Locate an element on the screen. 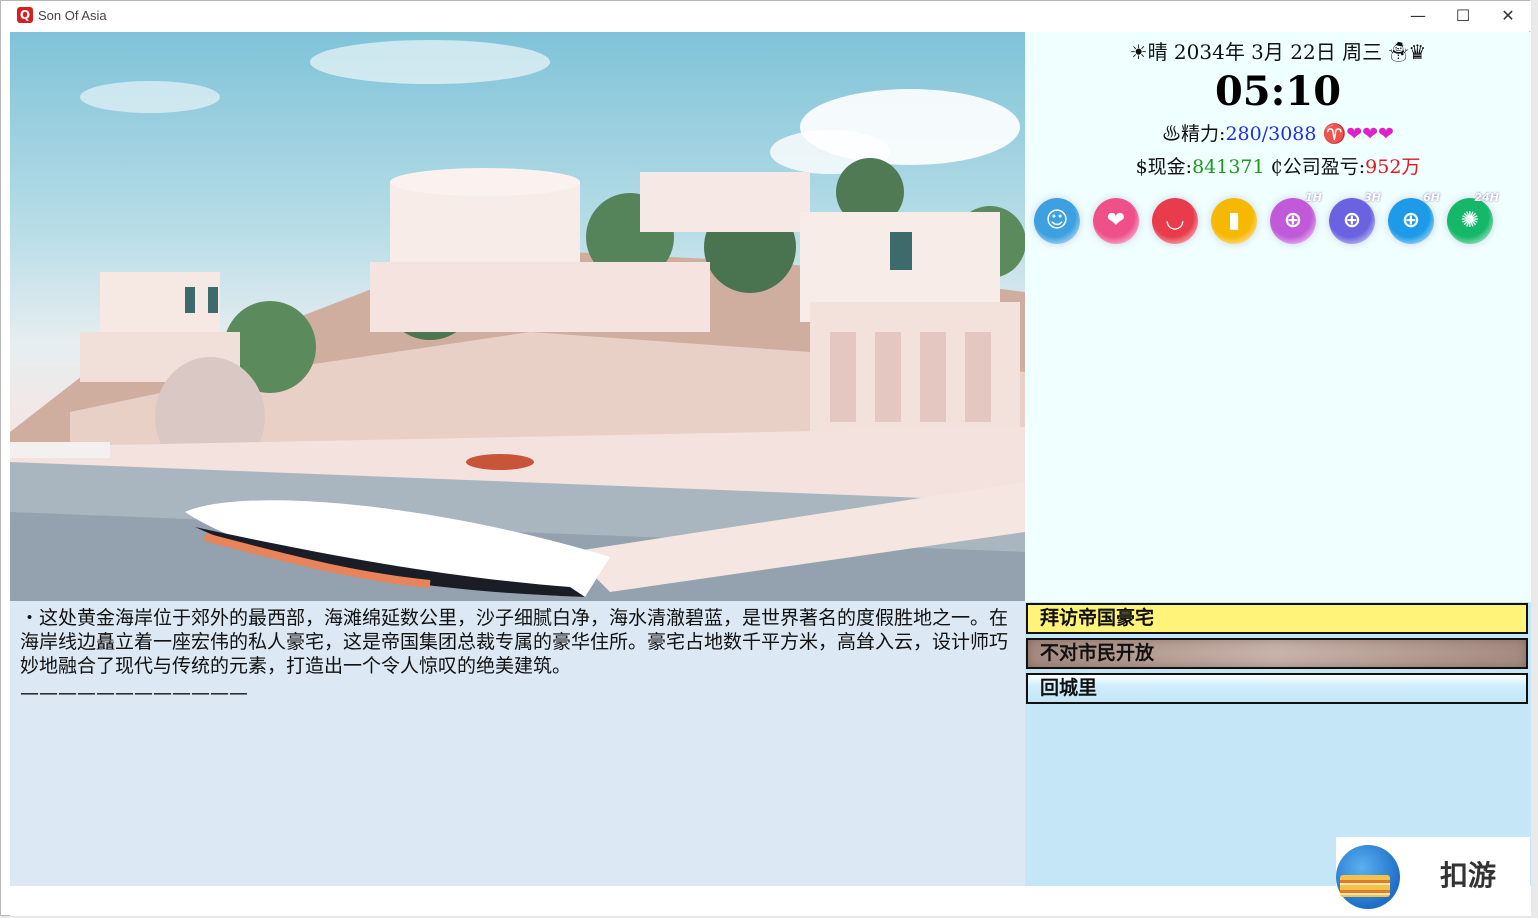 The image size is (1538, 918). hot-spring-icon: ♨ is located at coordinates (1172, 134).